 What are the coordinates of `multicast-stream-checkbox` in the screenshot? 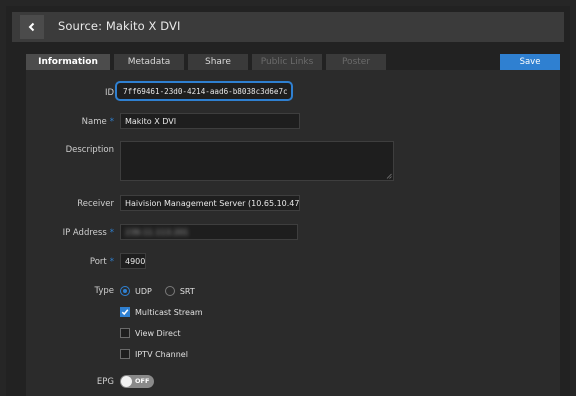 It's located at (125, 312).